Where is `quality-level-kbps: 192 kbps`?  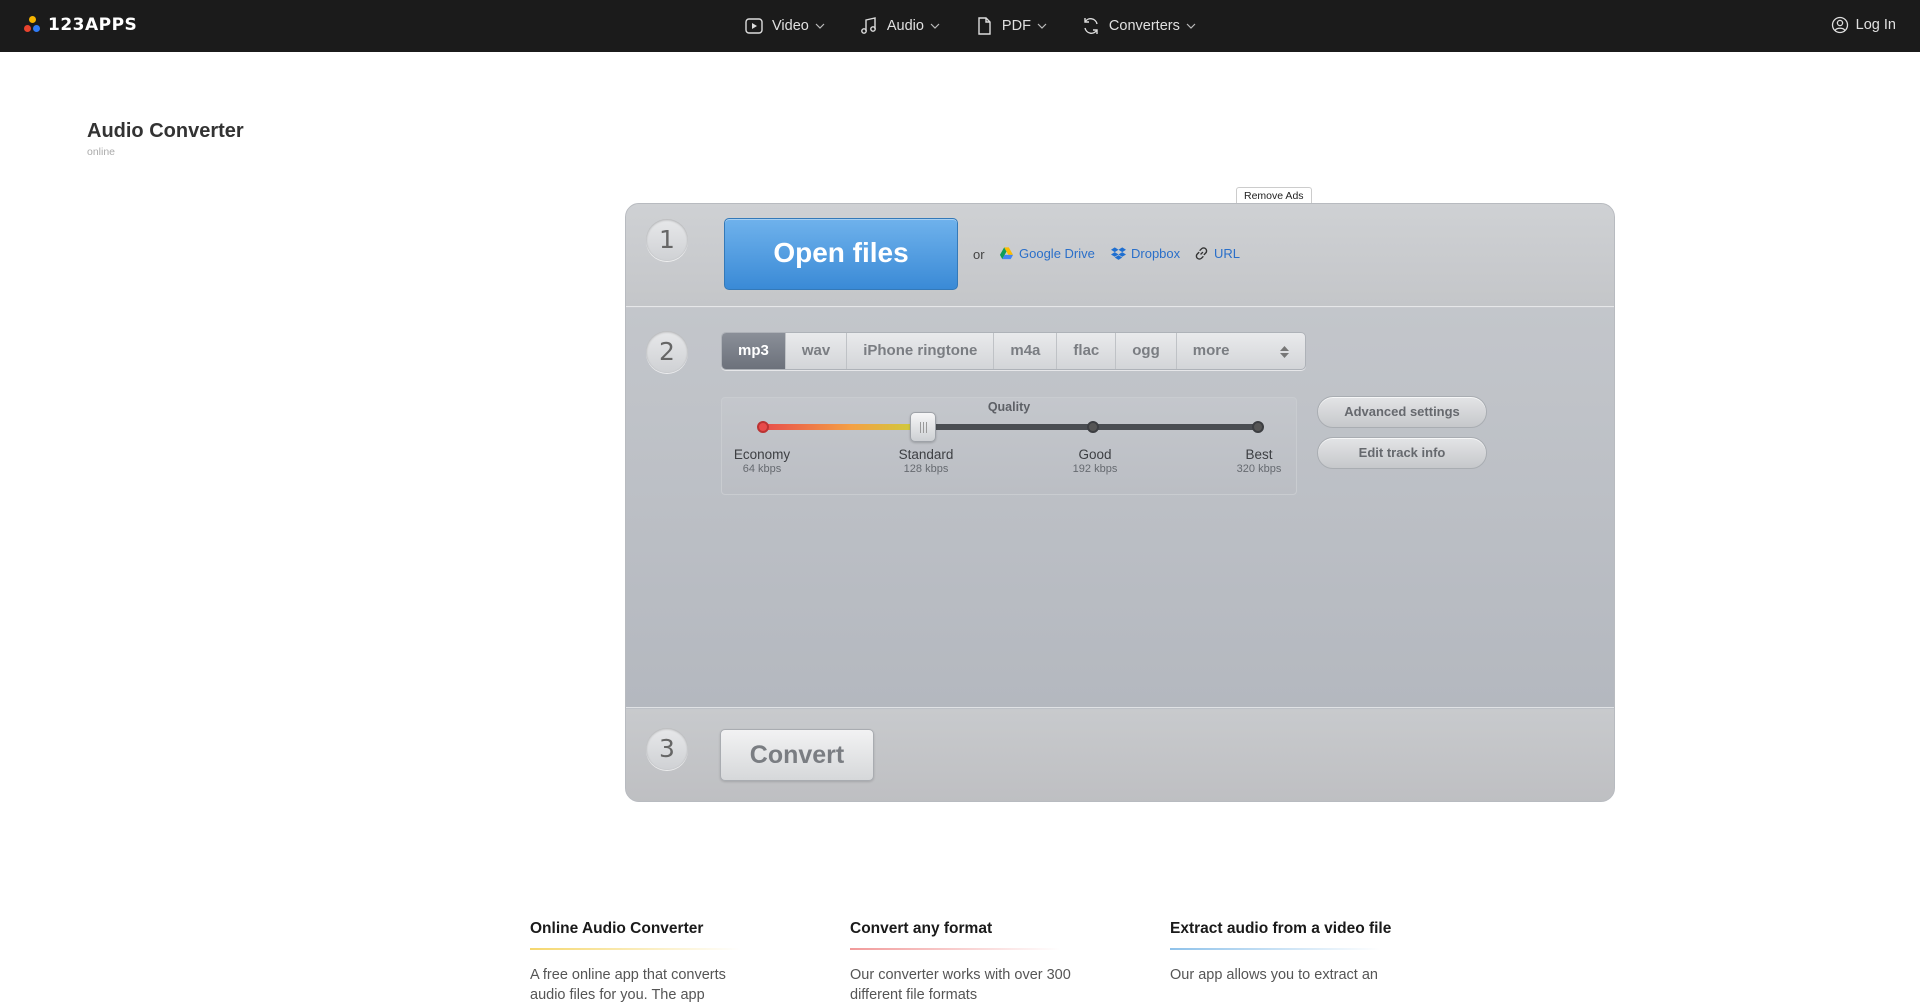 quality-level-kbps: 192 kbps is located at coordinates (1095, 469).